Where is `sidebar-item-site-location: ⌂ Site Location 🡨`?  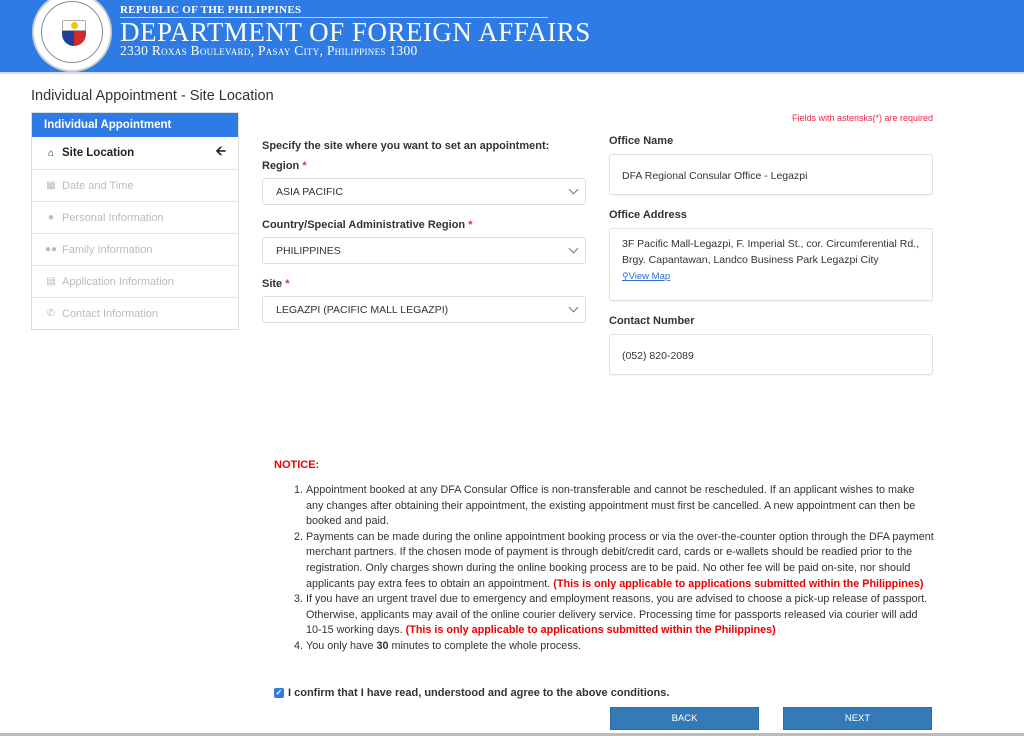
sidebar-item-site-location: ⌂ Site Location 🡨 is located at coordinates (135, 153).